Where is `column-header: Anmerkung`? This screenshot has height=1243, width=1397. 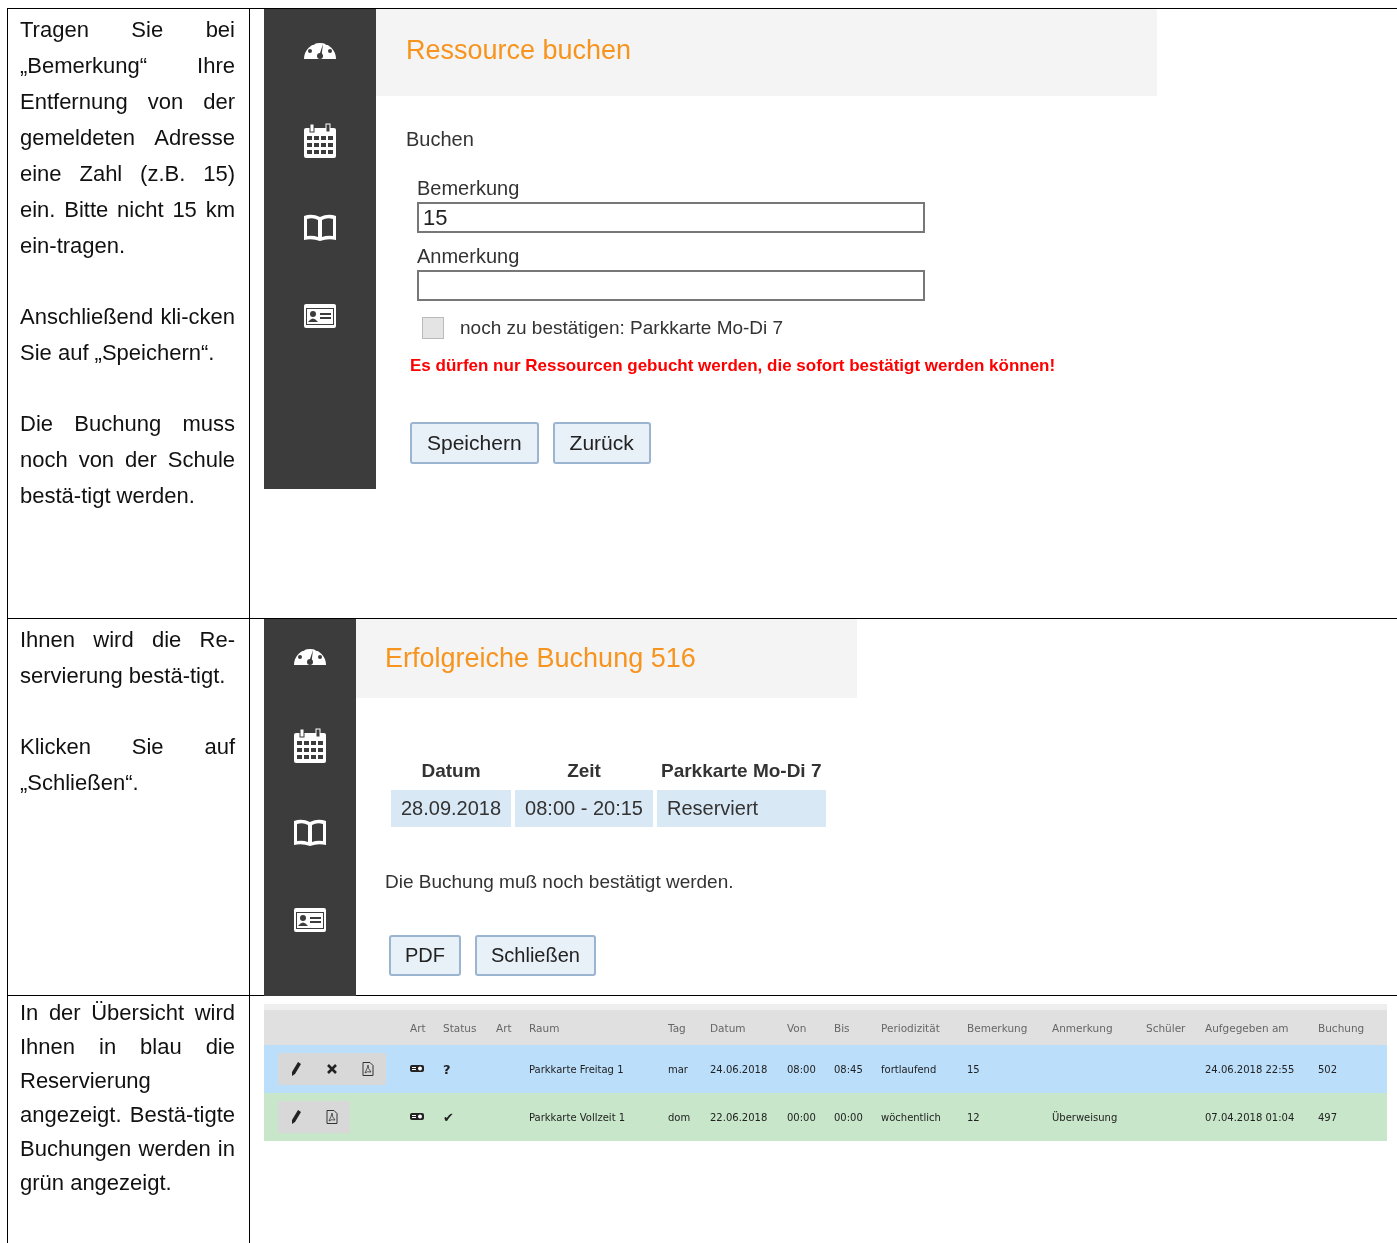
column-header: Anmerkung is located at coordinates (1099, 1027).